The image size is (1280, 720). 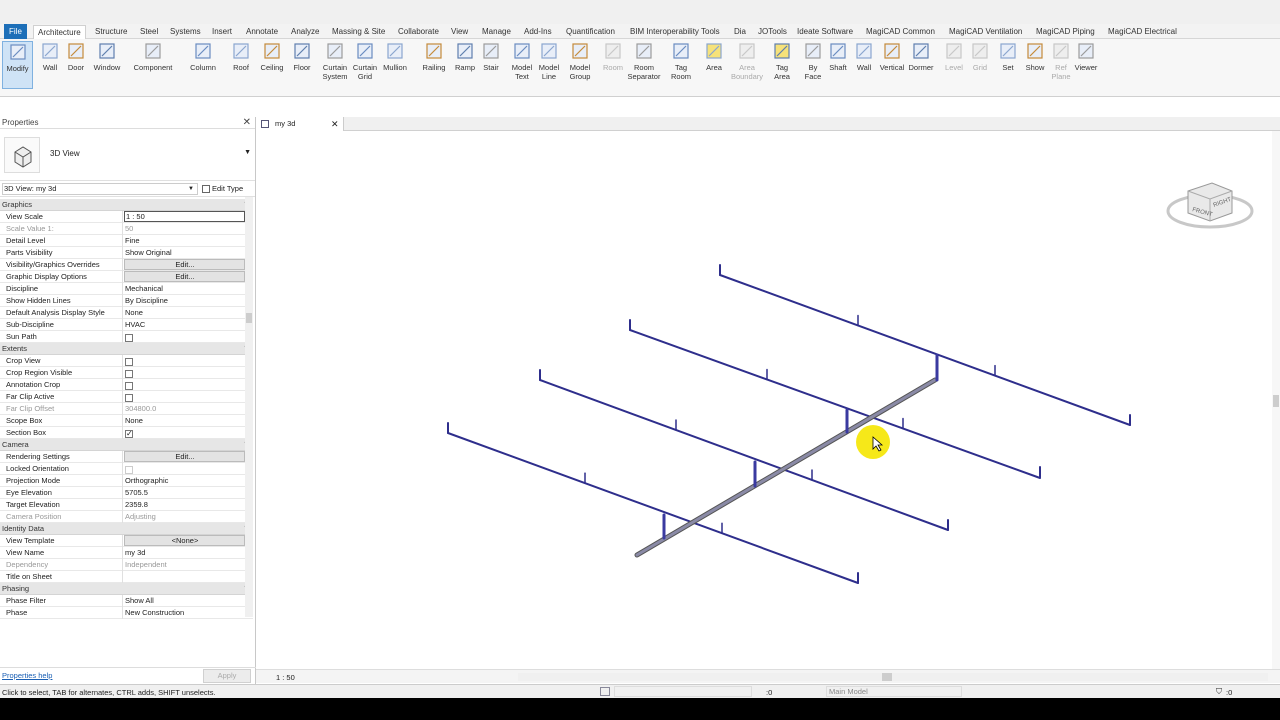 What do you see at coordinates (222, 32) in the screenshot?
I see `tab-insert: Insert` at bounding box center [222, 32].